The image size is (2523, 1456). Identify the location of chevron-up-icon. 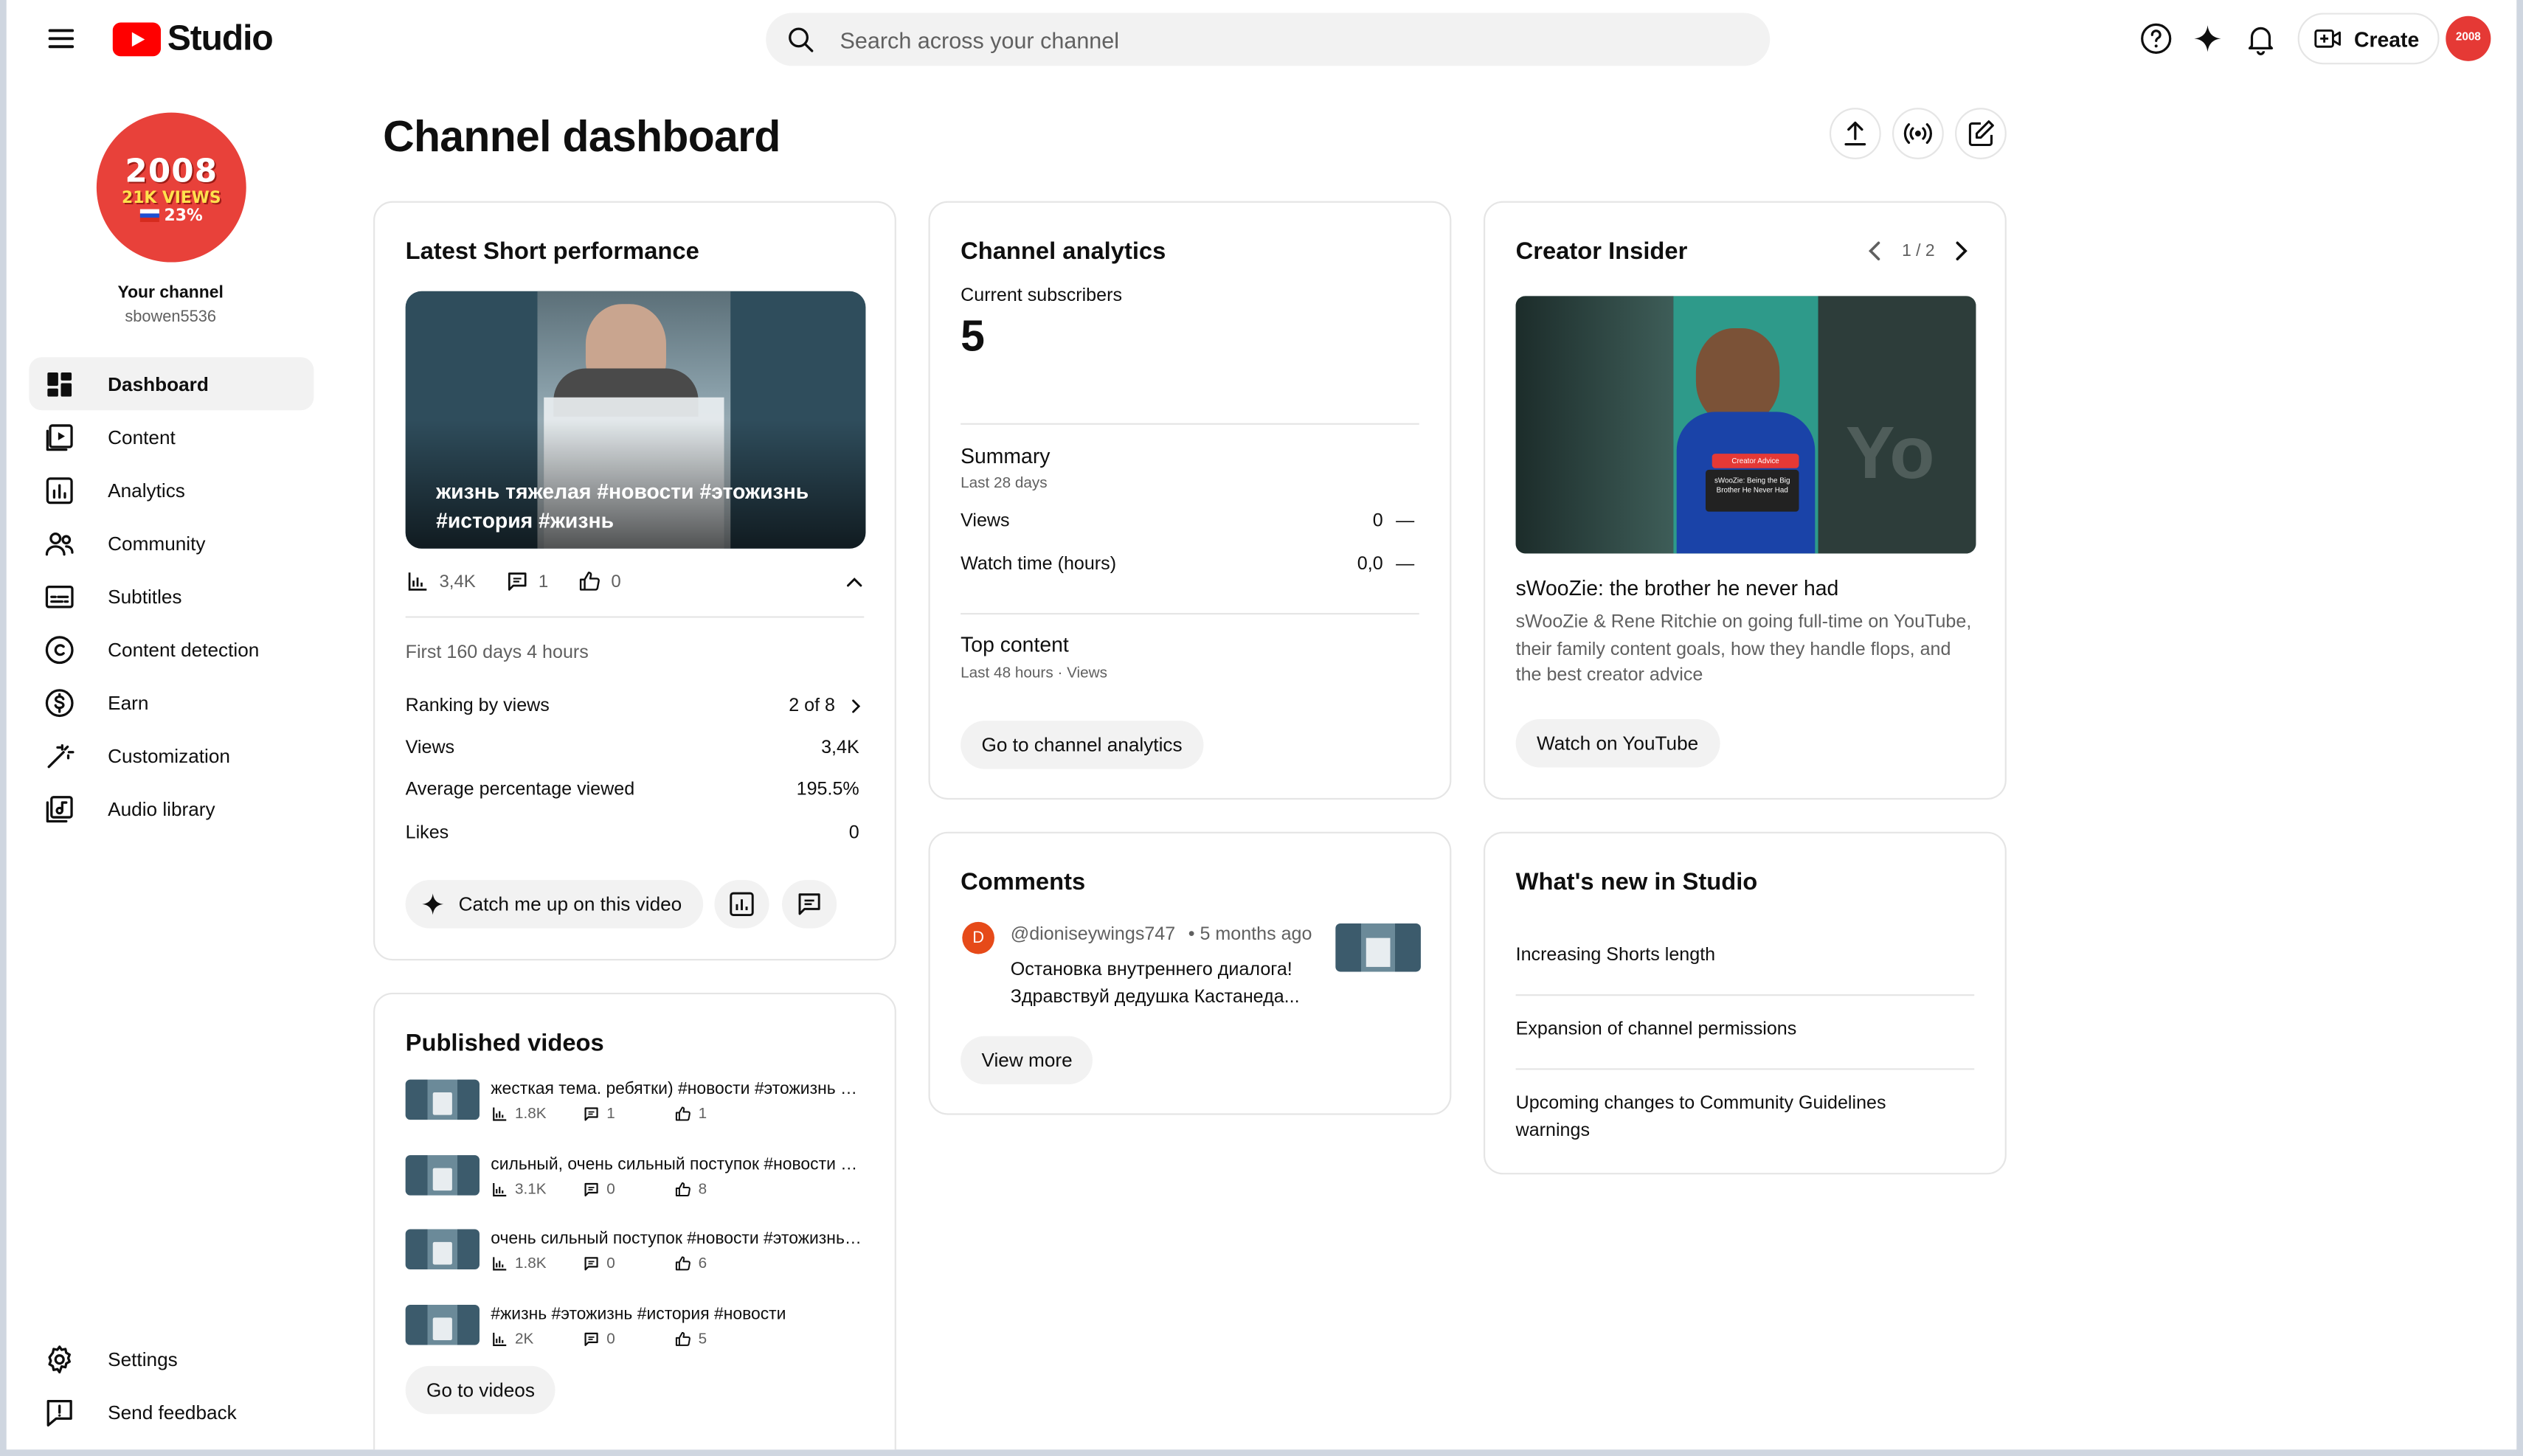
(854, 582).